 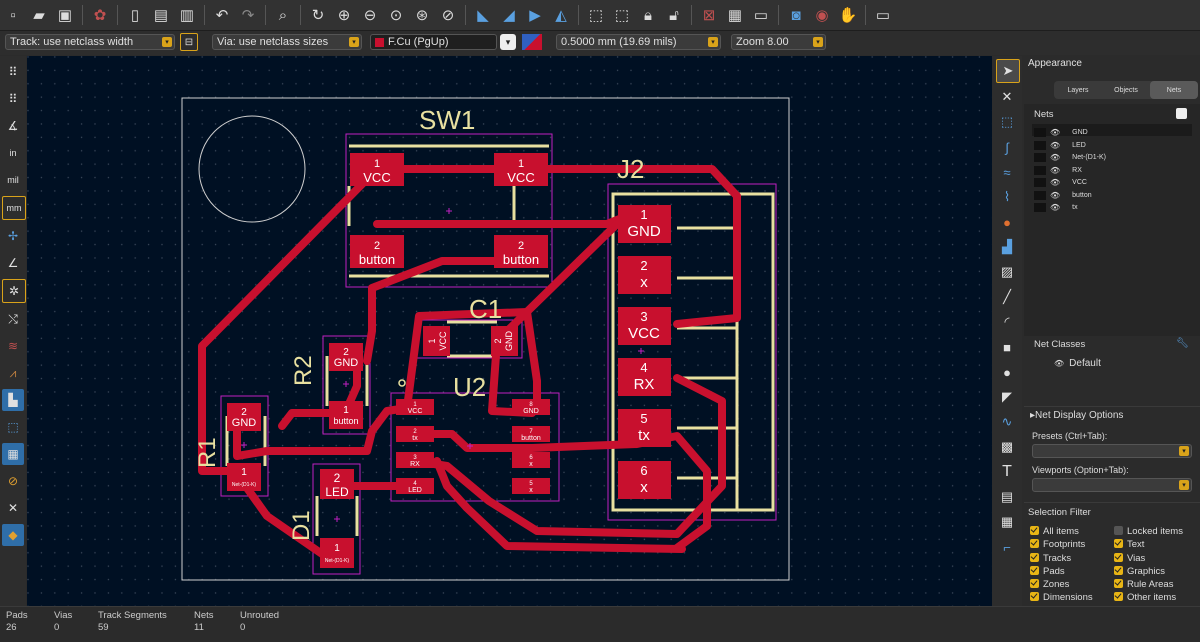 I want to click on redo-icon: ↷, so click(x=248, y=15).